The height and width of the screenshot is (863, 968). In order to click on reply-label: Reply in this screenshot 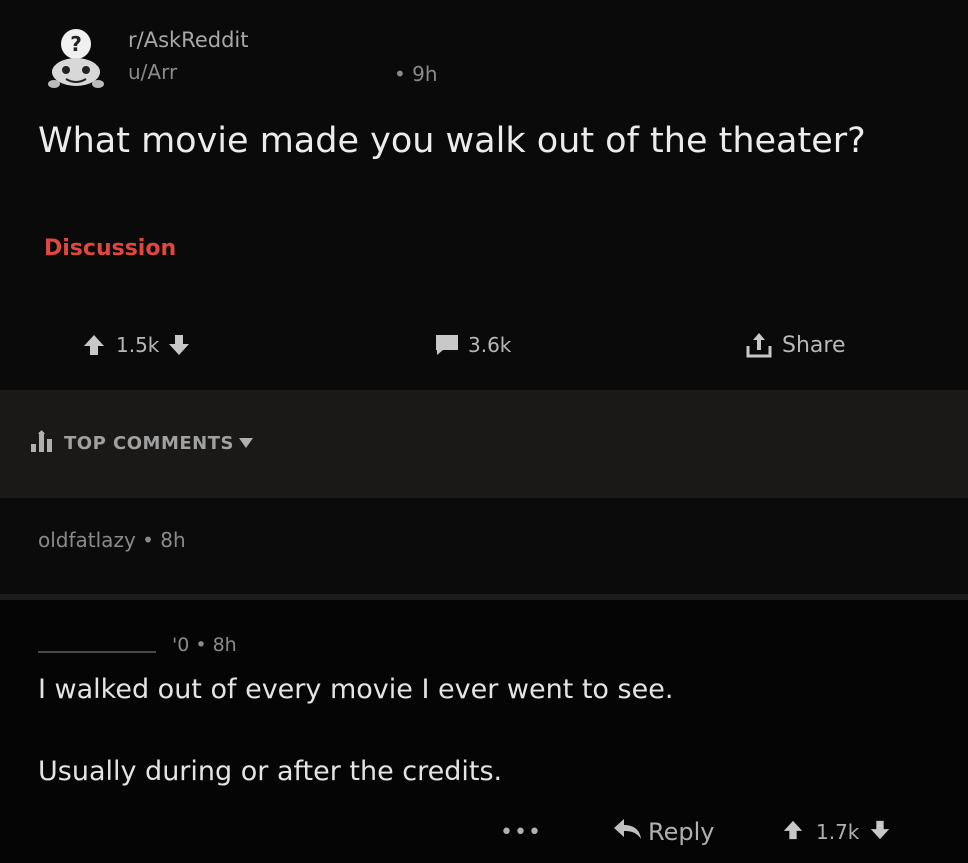, I will do `click(681, 832)`.